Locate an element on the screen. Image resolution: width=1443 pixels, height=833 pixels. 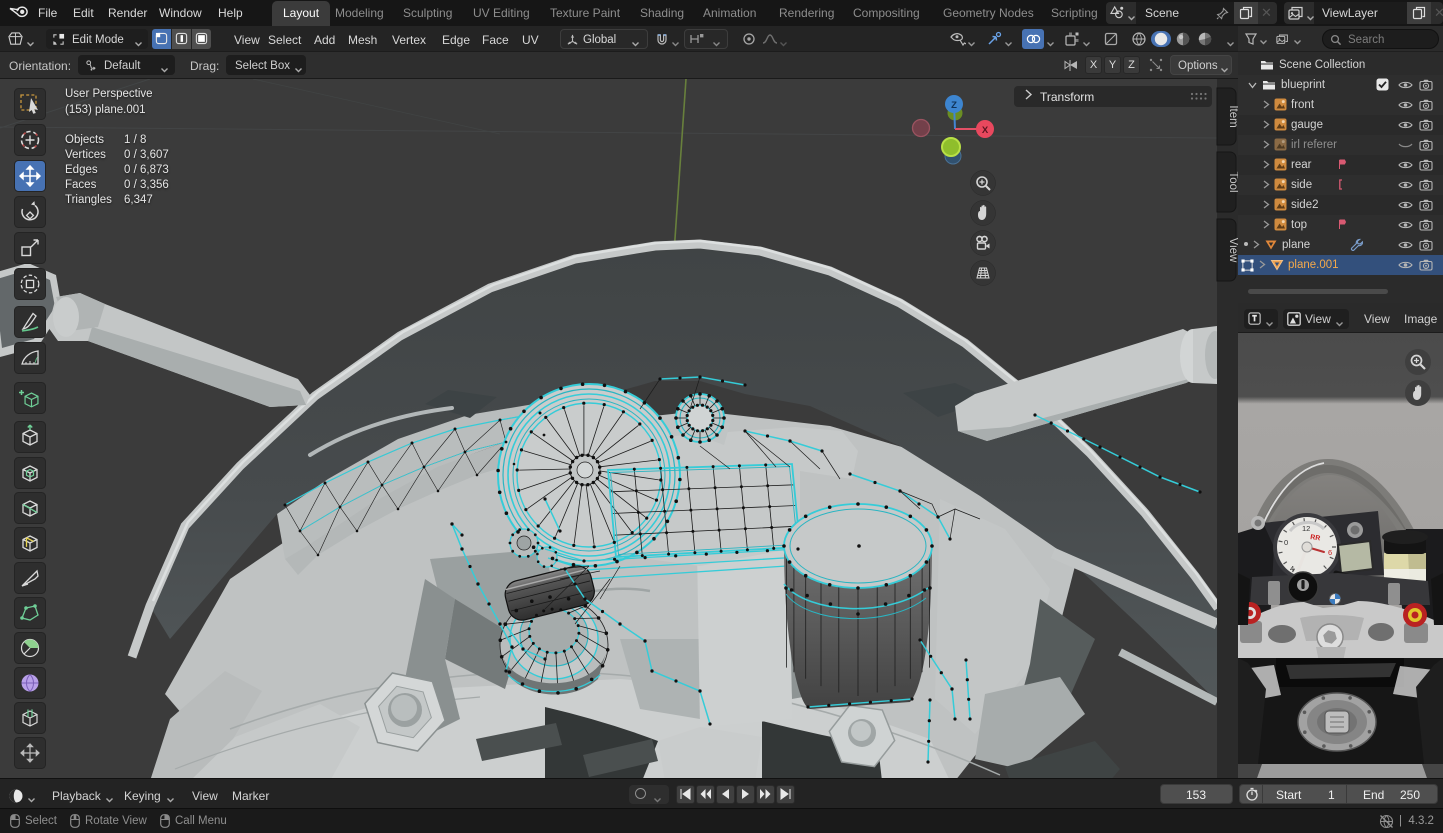
svg-text: View is located at coordinates (1232, 250).